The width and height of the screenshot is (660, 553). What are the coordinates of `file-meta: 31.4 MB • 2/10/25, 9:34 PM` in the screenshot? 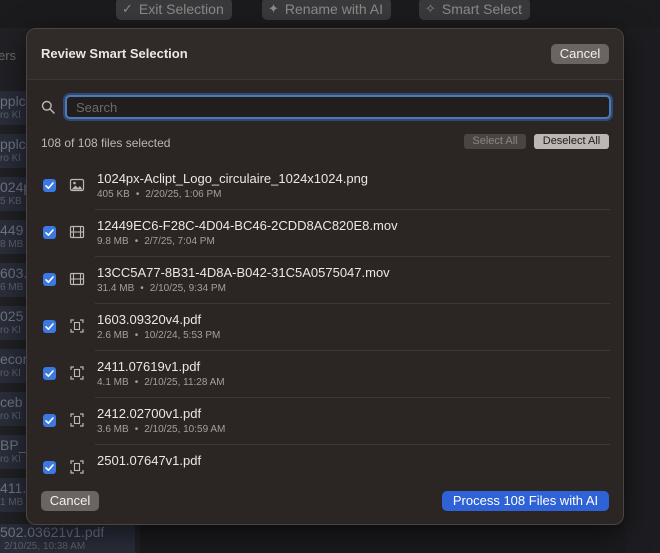 It's located at (161, 288).